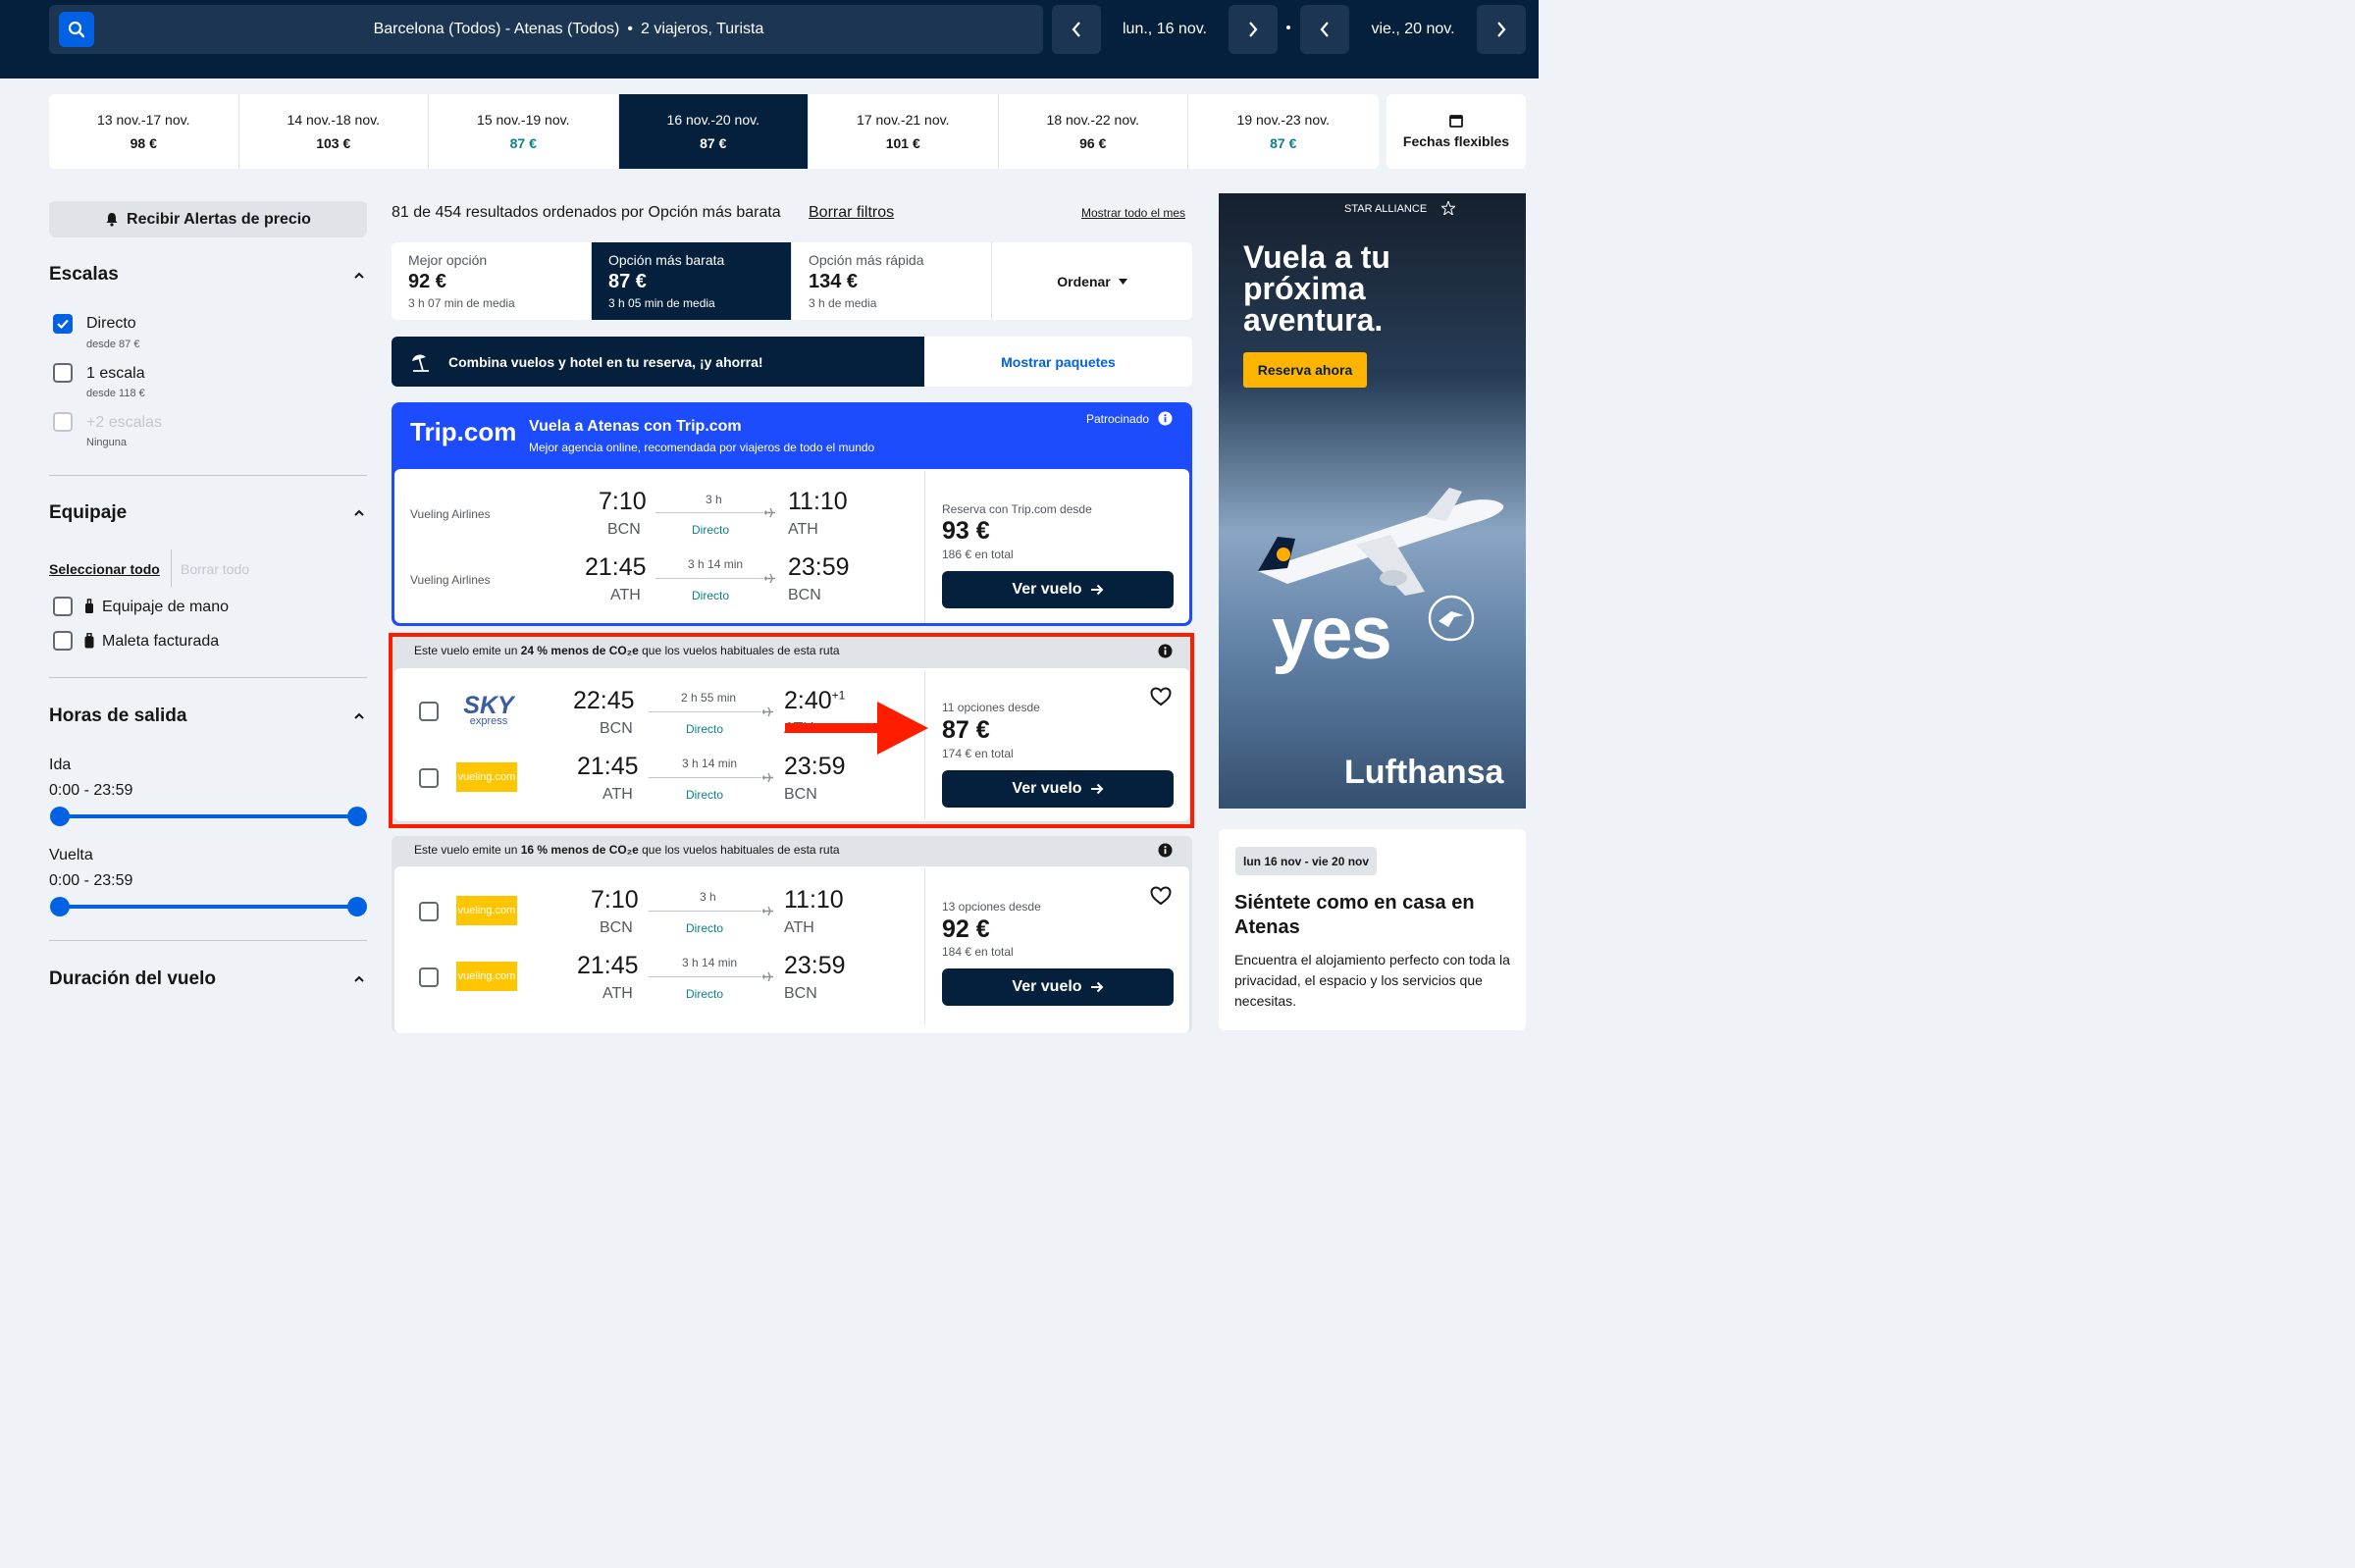 This screenshot has height=1568, width=2355. Describe the element at coordinates (420, 362) in the screenshot. I see `beach-umbrella-icon` at that location.